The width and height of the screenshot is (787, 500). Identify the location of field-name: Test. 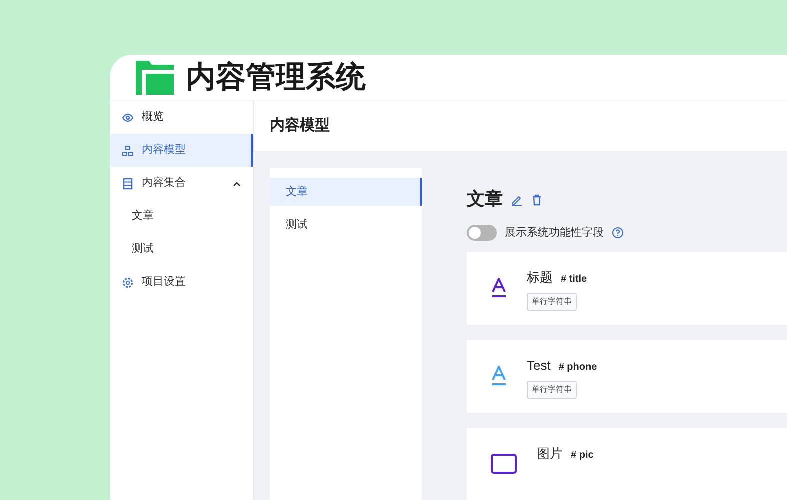
(539, 365).